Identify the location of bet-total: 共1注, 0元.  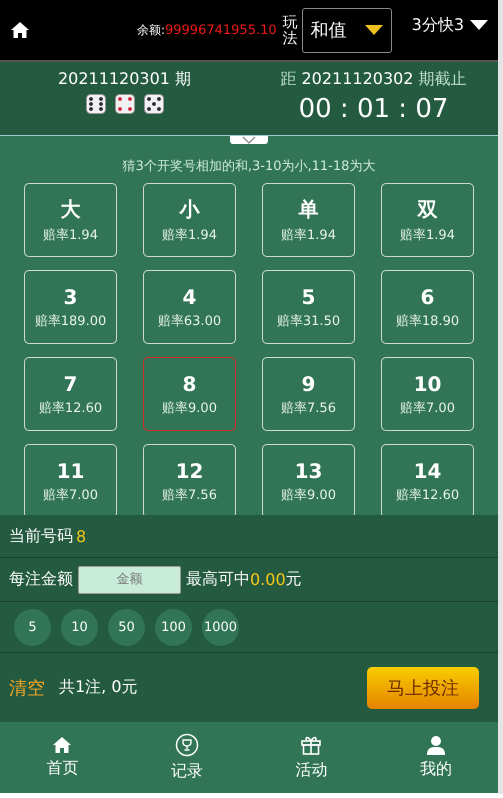
(98, 687).